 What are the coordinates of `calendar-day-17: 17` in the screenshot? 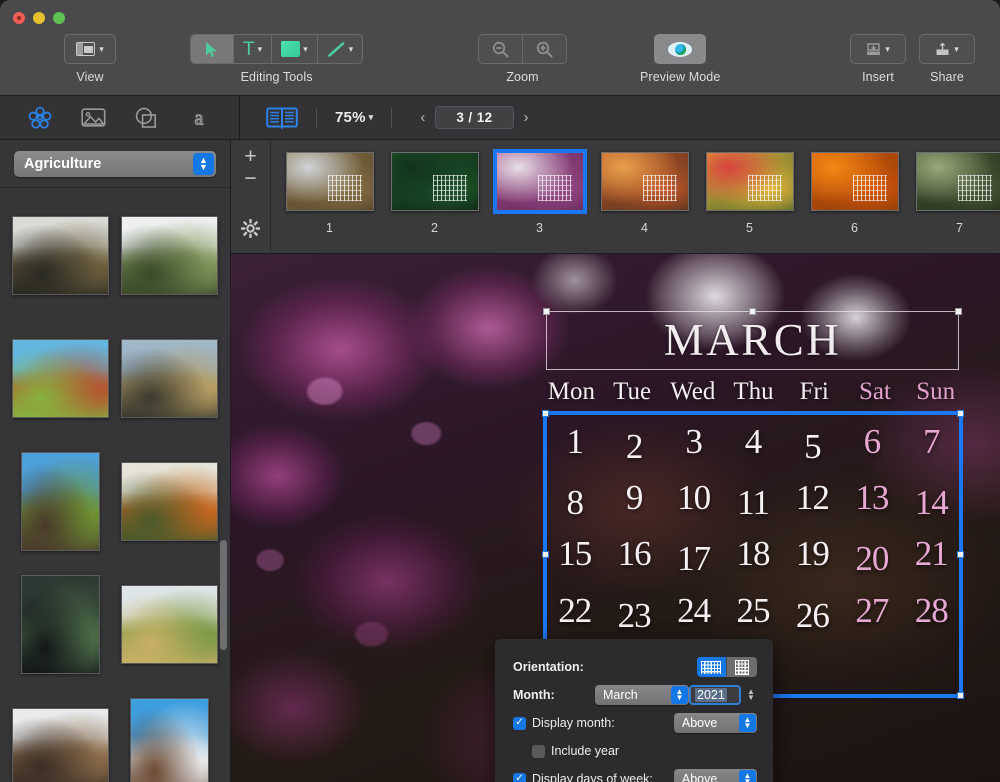 It's located at (693, 559).